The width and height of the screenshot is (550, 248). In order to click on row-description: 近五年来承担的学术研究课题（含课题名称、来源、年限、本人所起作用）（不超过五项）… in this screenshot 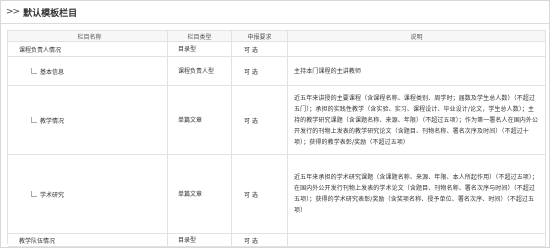, I will do `click(417, 194)`.